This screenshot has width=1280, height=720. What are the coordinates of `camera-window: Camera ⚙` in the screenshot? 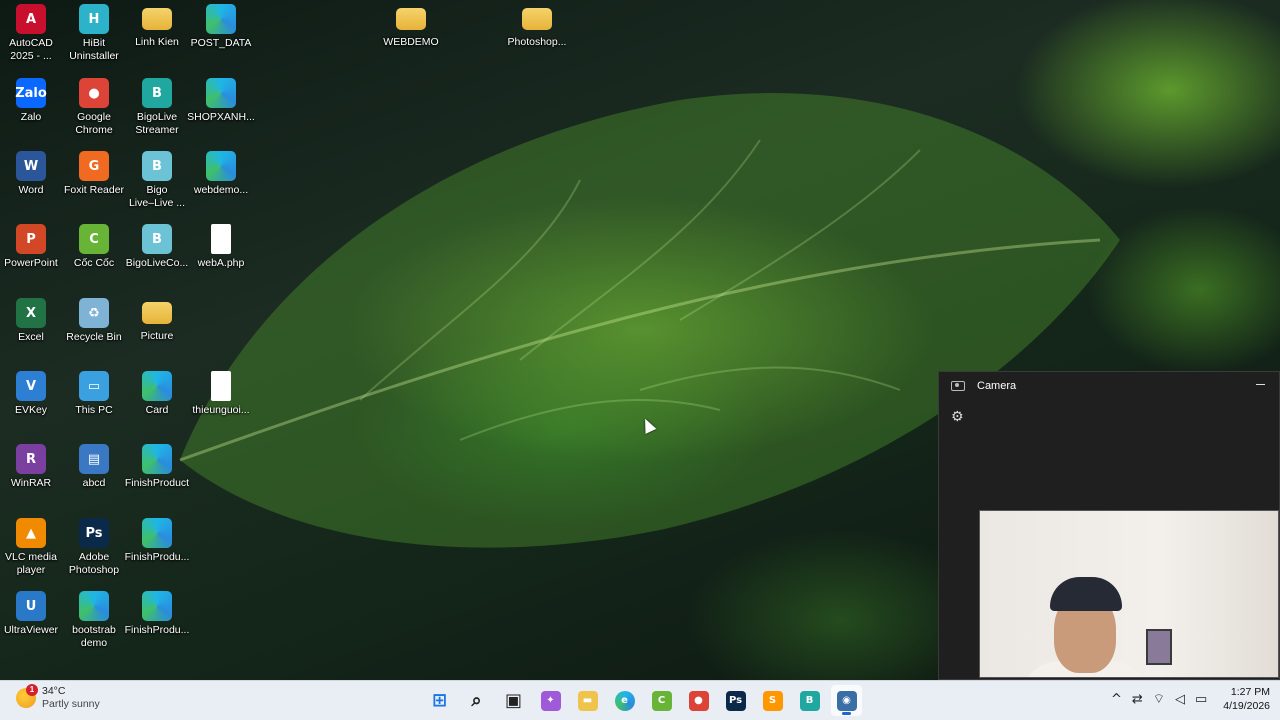 It's located at (1109, 525).